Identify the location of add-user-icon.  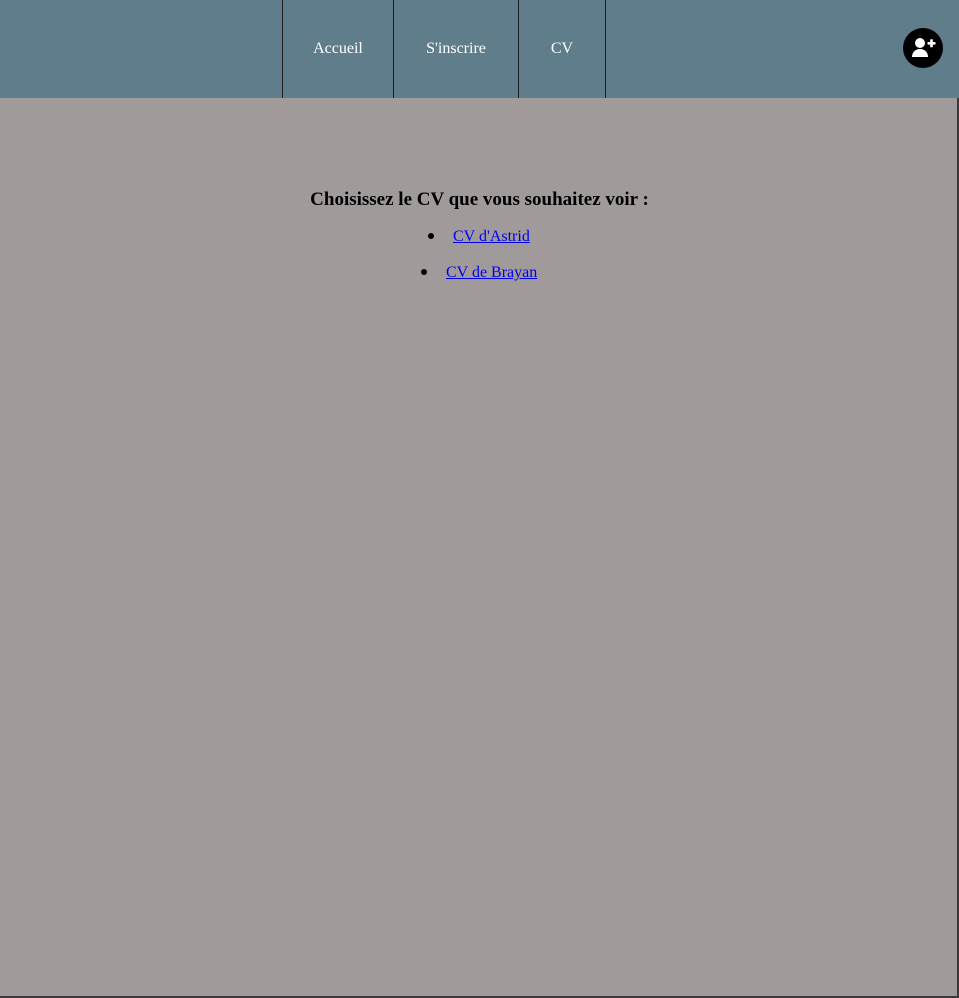
(924, 47).